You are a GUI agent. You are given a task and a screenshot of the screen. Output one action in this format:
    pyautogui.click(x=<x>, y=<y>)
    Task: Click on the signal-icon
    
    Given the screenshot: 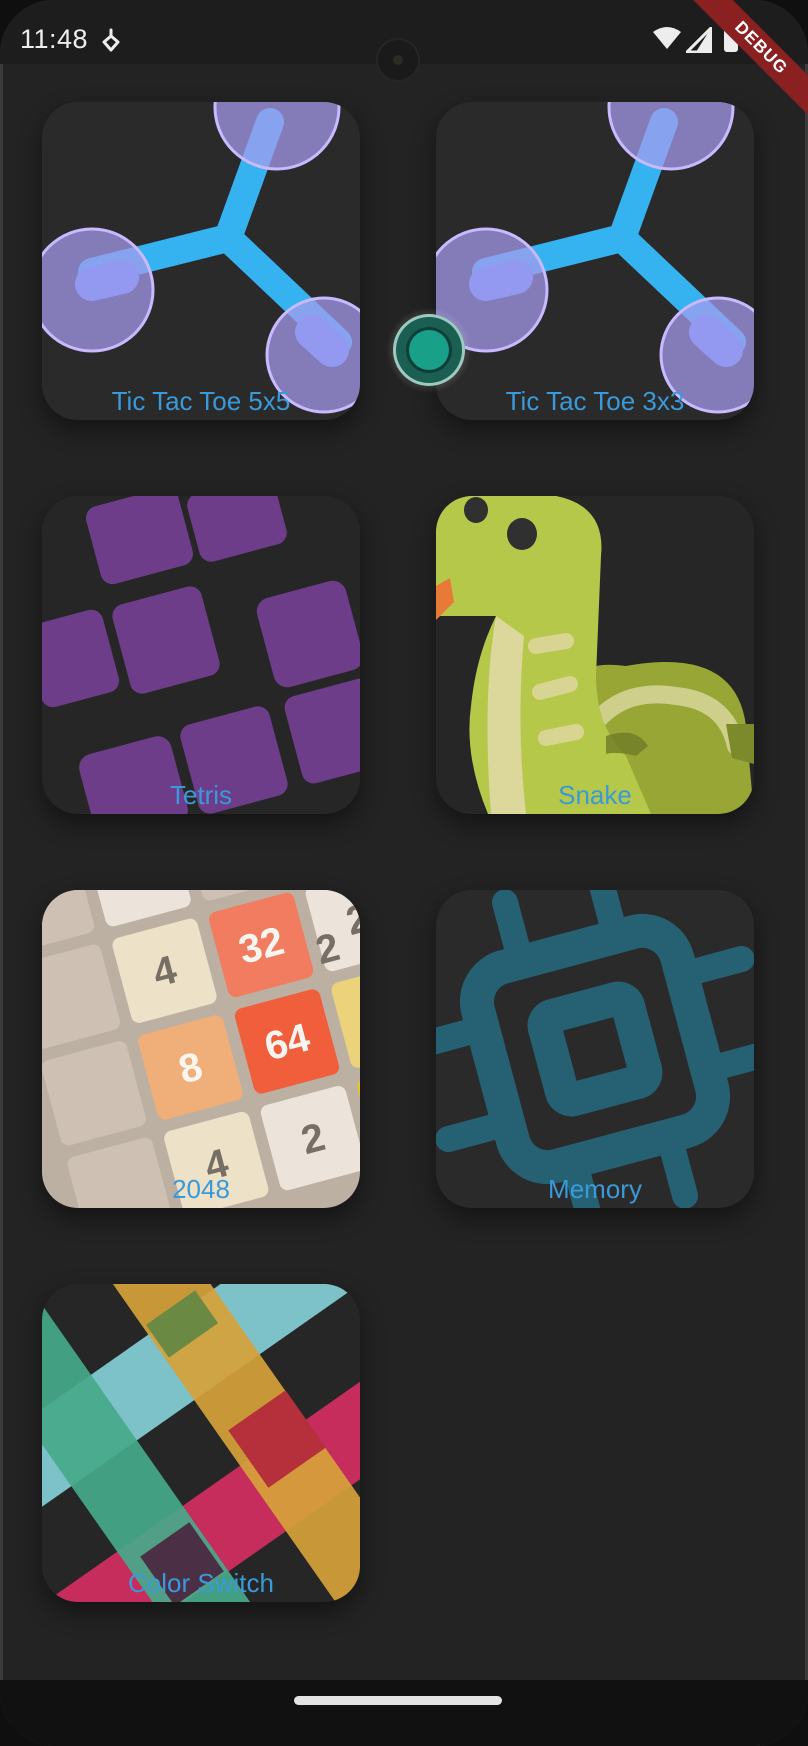 What is the action you would take?
    pyautogui.click(x=699, y=40)
    